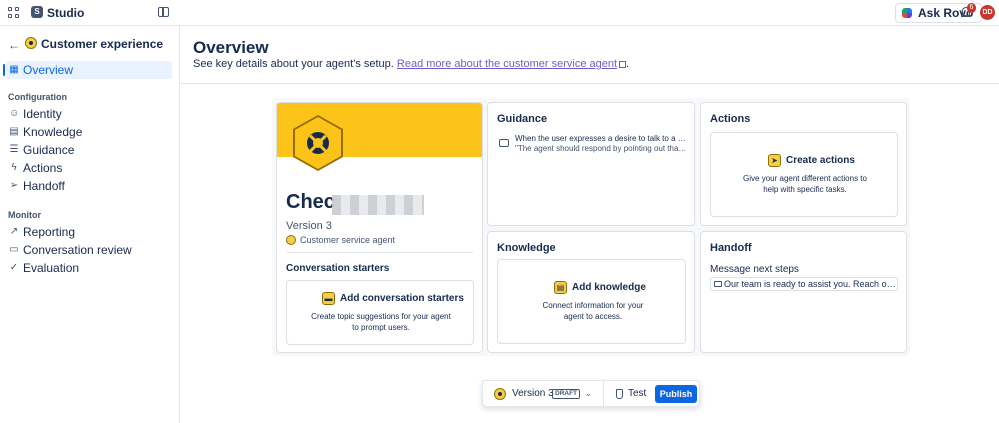 This screenshot has height=423, width=999. What do you see at coordinates (718, 284) in the screenshot?
I see `handoff-chat-icon` at bounding box center [718, 284].